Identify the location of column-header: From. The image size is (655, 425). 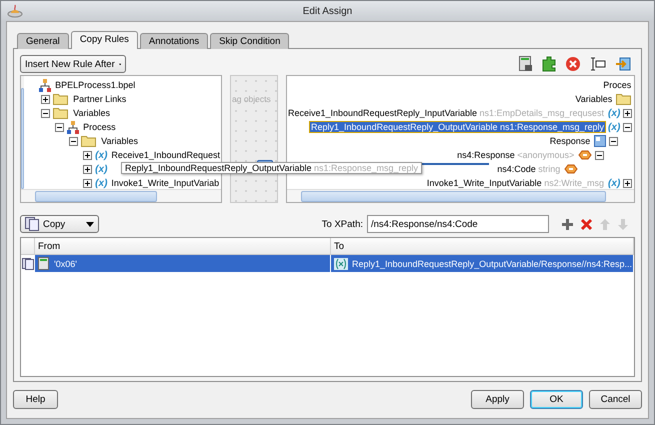
(183, 246).